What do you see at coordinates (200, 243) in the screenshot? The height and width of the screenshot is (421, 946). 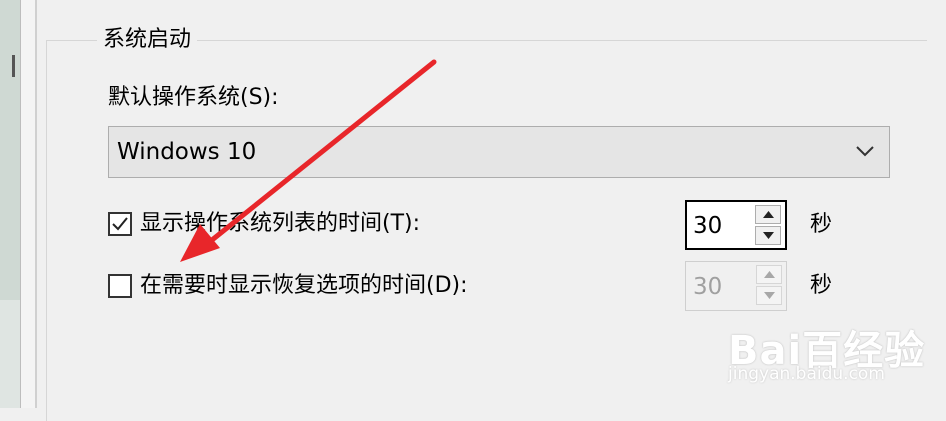 I see `arrow-head-icon` at bounding box center [200, 243].